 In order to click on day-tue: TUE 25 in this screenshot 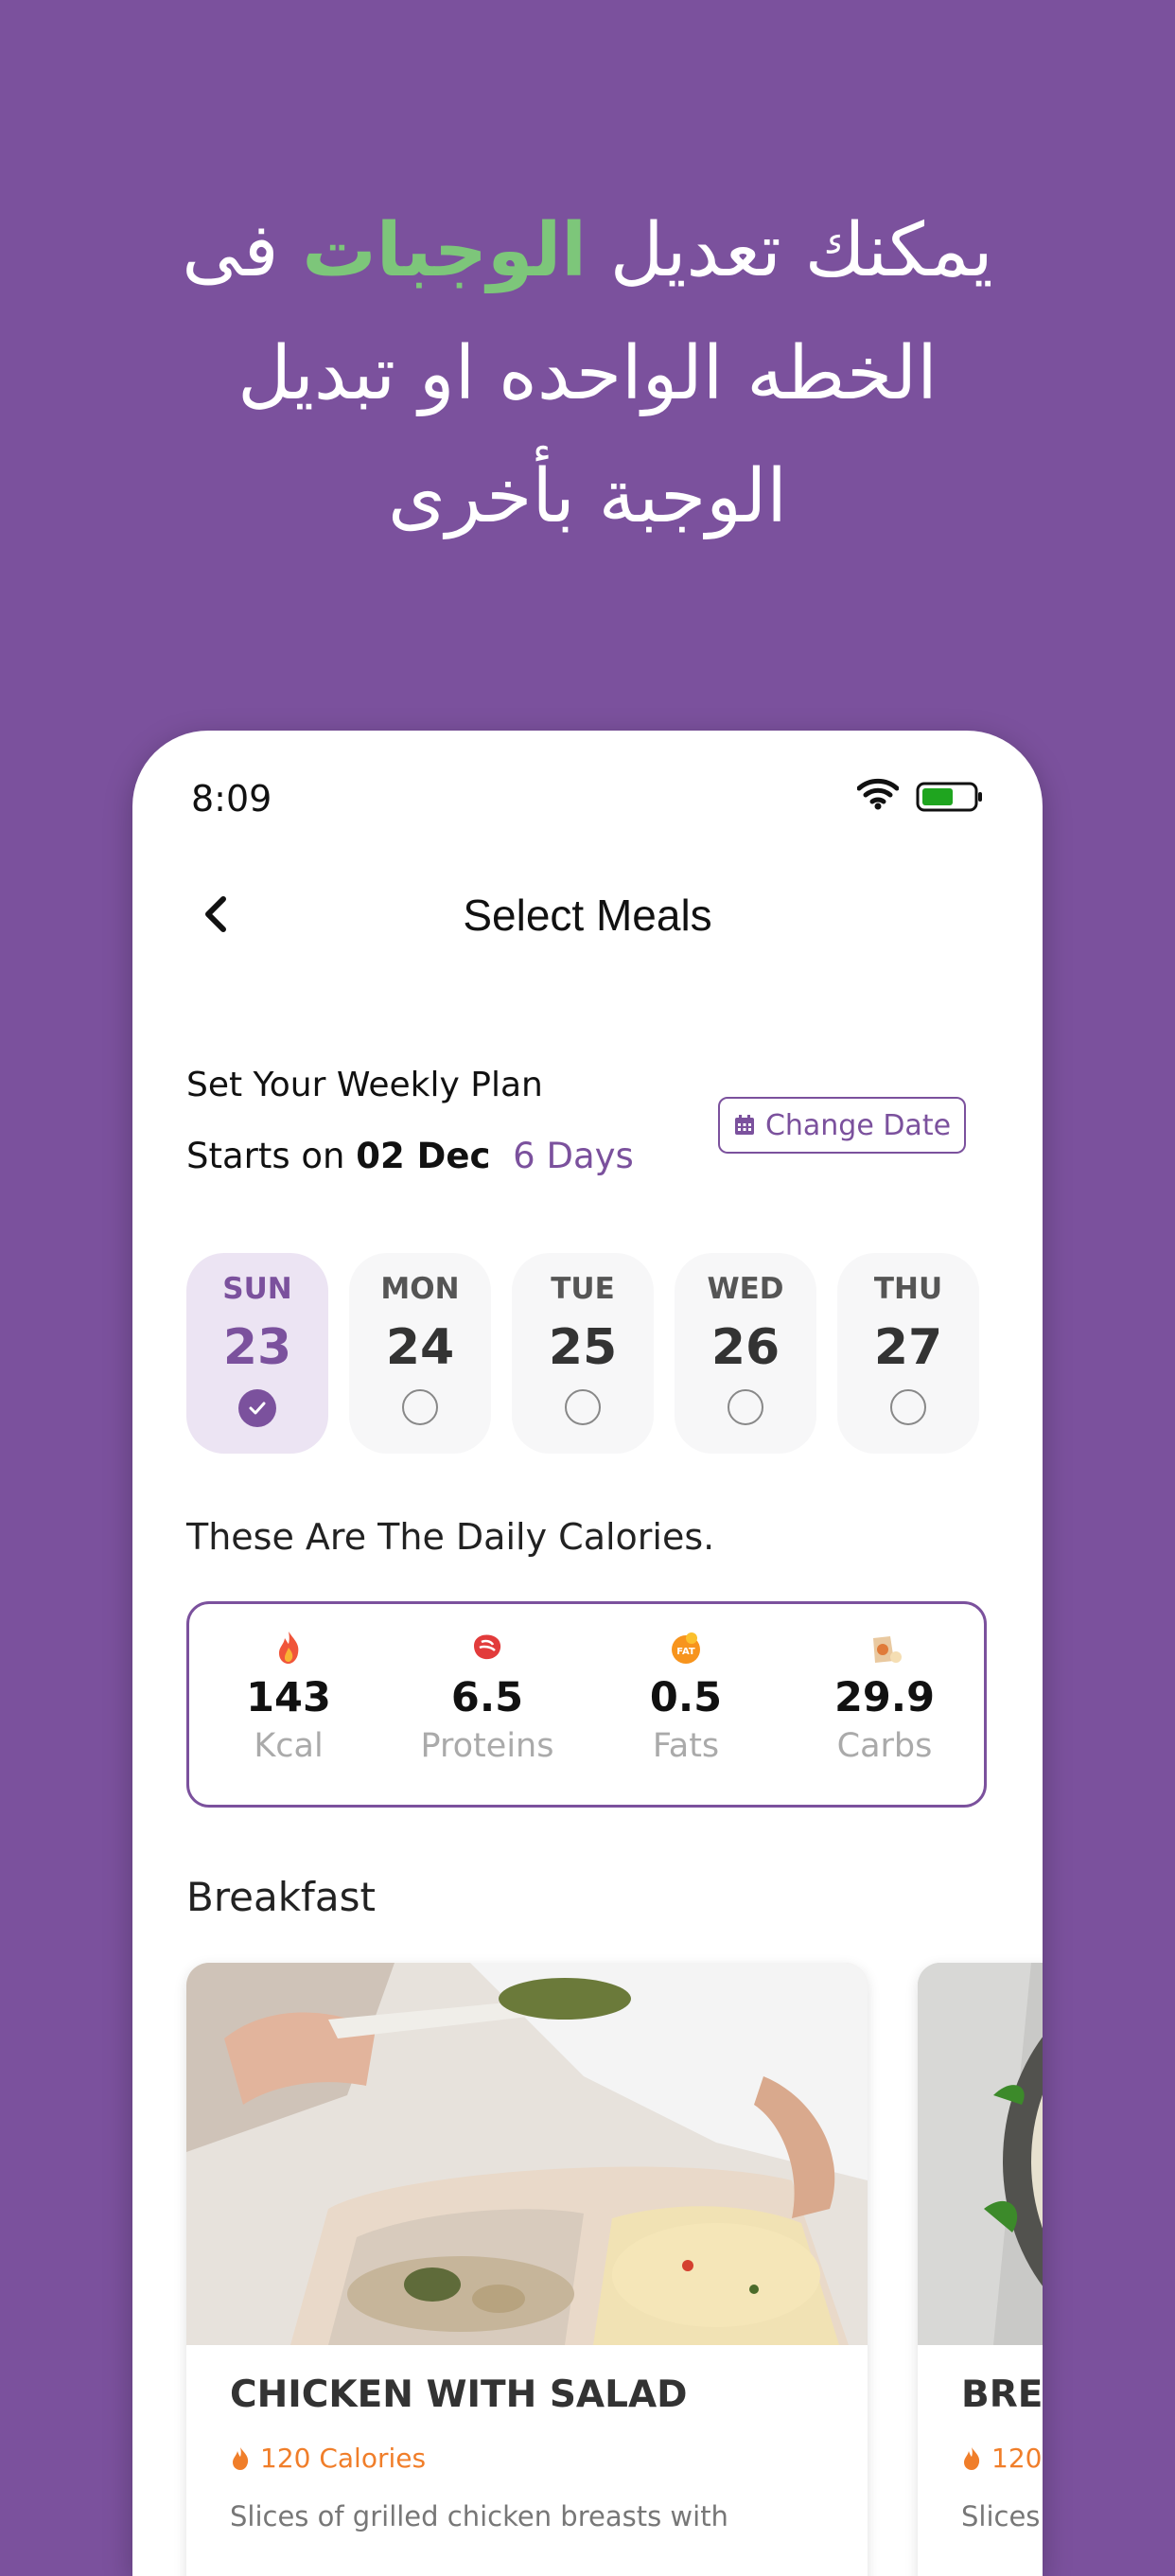, I will do `click(583, 1353)`.